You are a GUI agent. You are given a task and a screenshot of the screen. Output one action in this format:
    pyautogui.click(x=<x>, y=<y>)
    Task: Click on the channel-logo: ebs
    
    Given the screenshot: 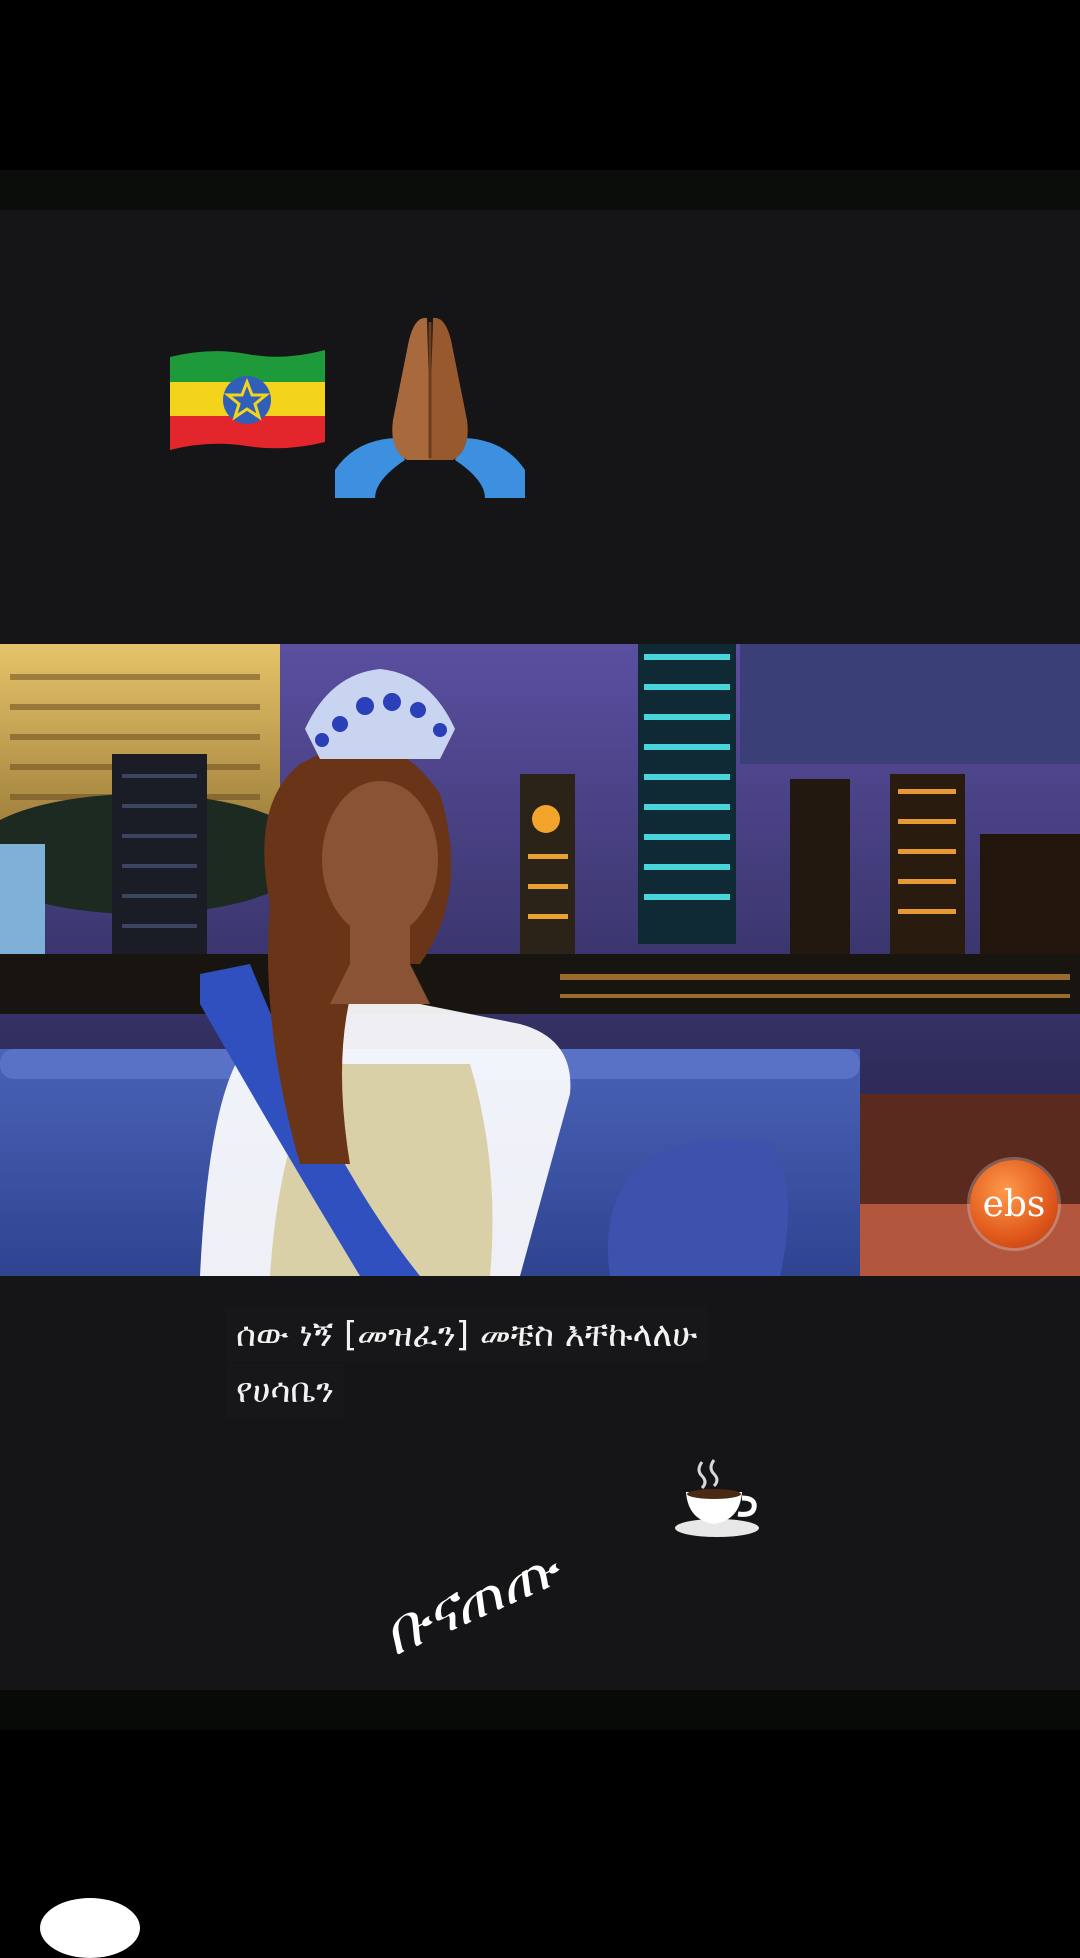 What is the action you would take?
    pyautogui.click(x=1014, y=1204)
    